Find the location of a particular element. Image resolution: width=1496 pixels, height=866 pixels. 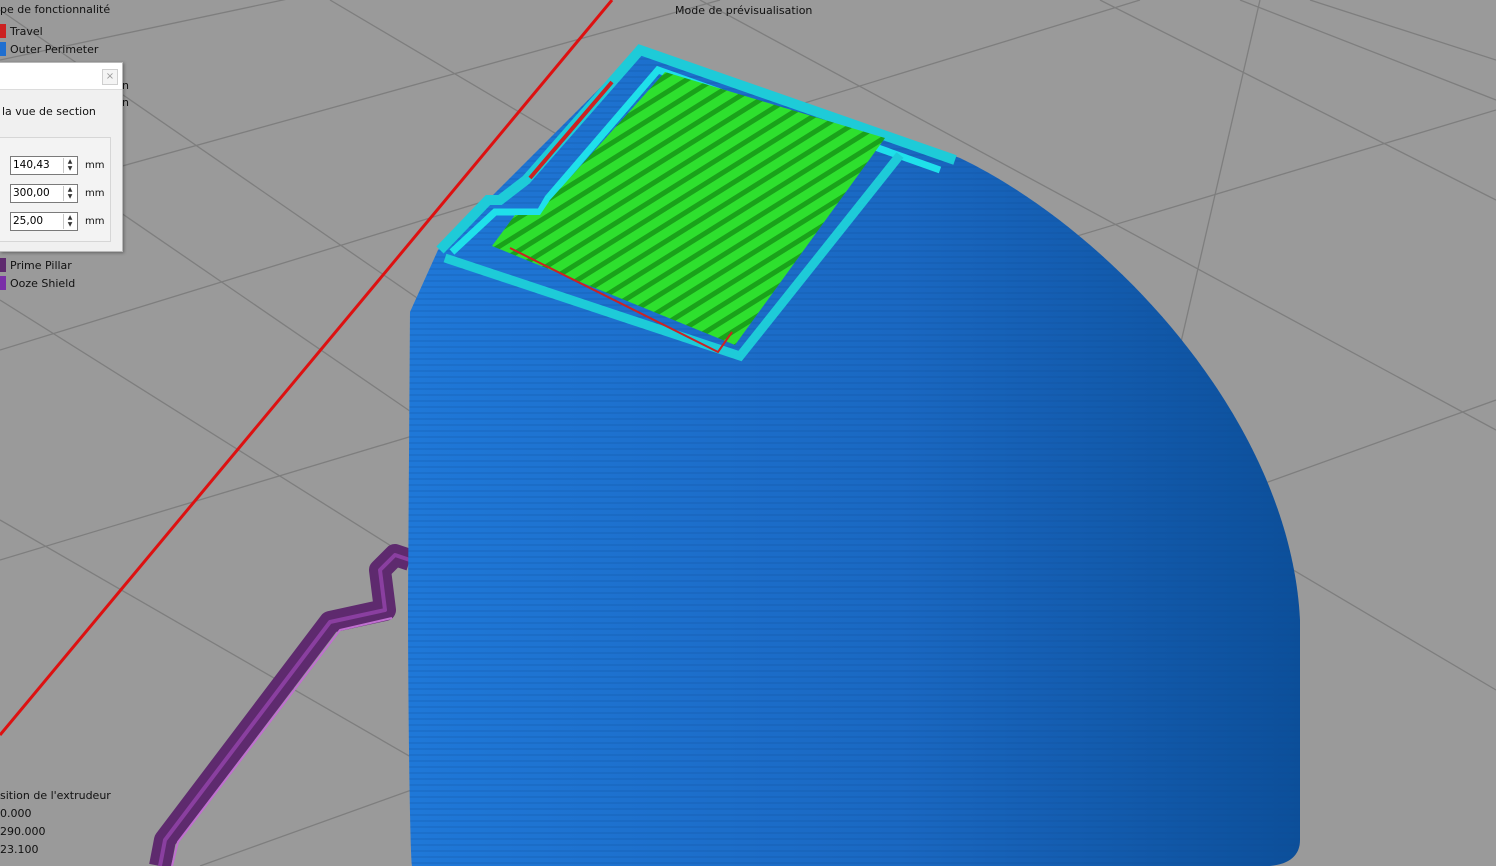

extruder-x-value: 0.000 is located at coordinates (16, 813).